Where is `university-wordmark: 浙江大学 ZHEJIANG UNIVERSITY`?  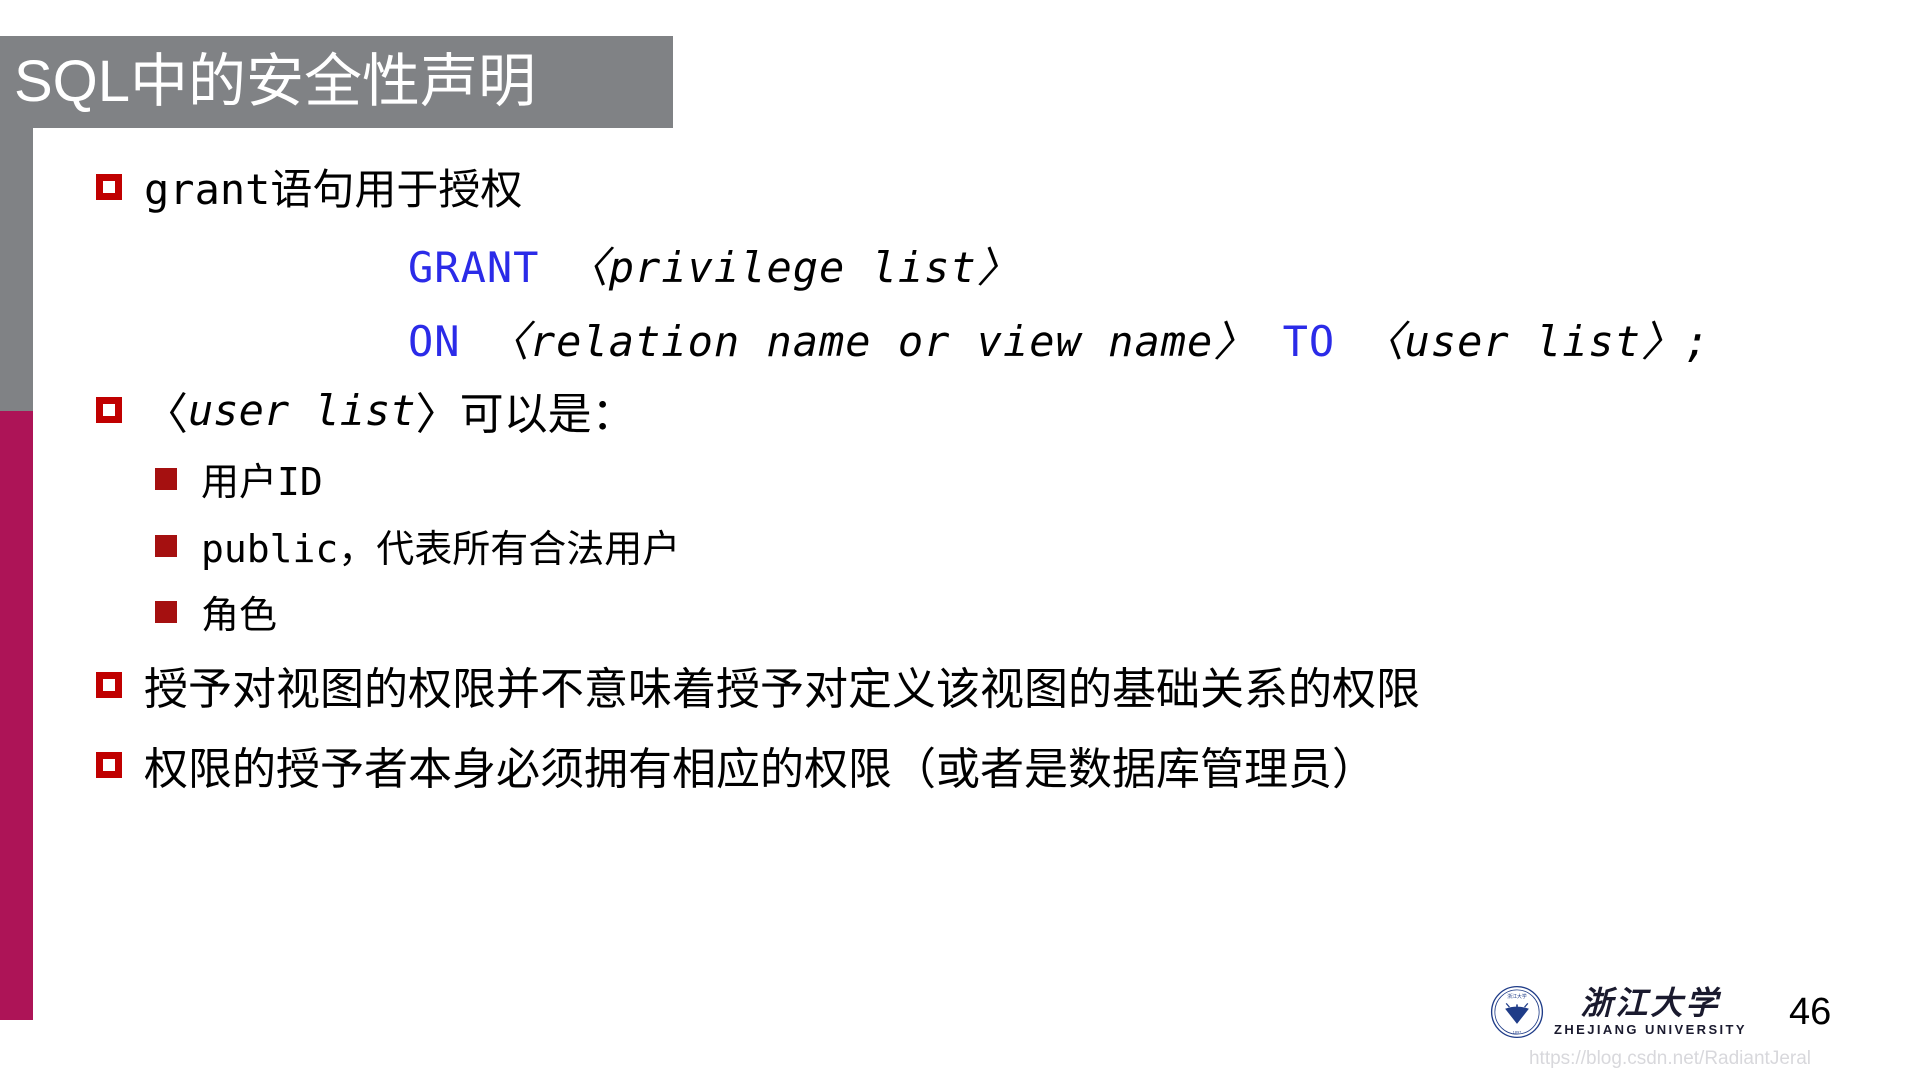 university-wordmark: 浙江大学 ZHEJIANG UNIVERSITY is located at coordinates (1650, 1012).